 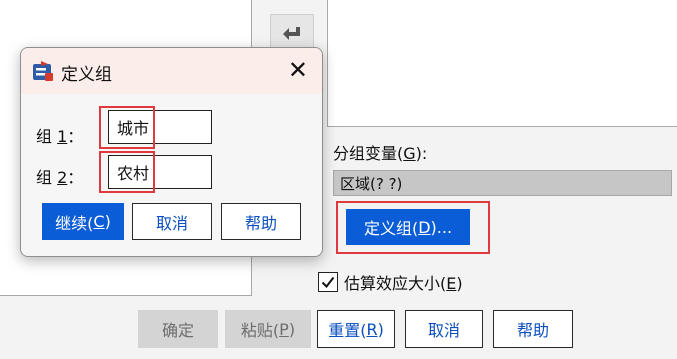 What do you see at coordinates (43, 71) in the screenshot?
I see `app-icon` at bounding box center [43, 71].